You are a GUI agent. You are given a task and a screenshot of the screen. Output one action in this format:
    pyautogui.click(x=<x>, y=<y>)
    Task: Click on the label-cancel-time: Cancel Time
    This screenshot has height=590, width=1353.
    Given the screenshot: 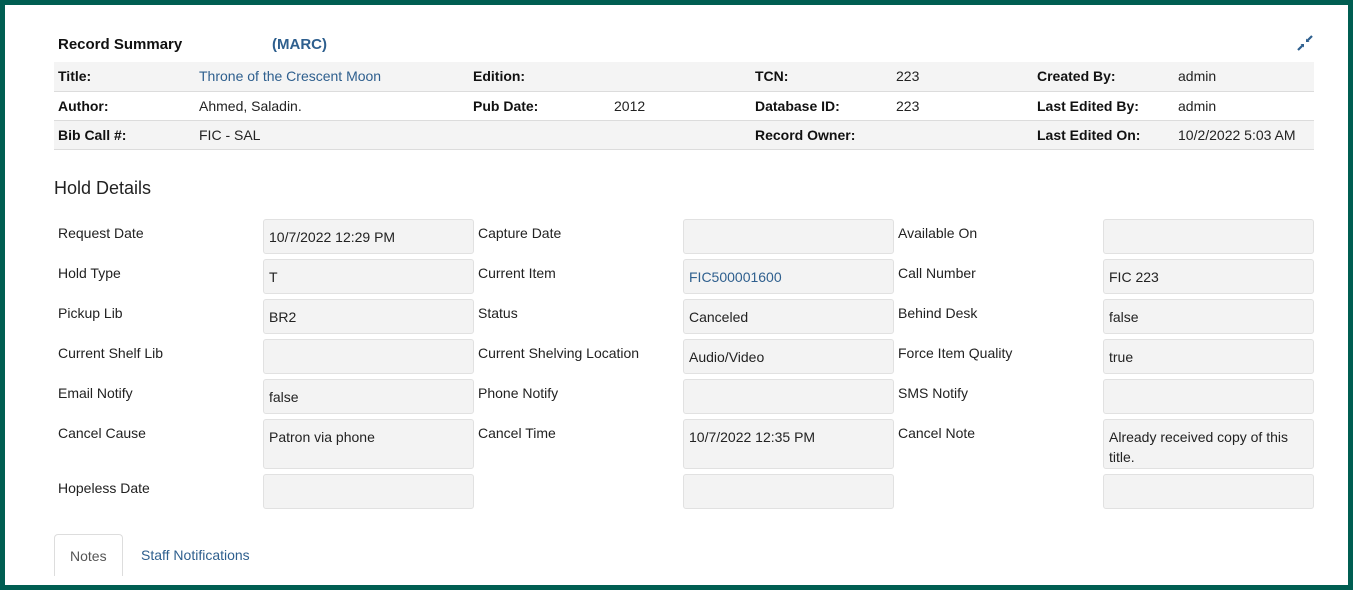 What is the action you would take?
    pyautogui.click(x=517, y=433)
    